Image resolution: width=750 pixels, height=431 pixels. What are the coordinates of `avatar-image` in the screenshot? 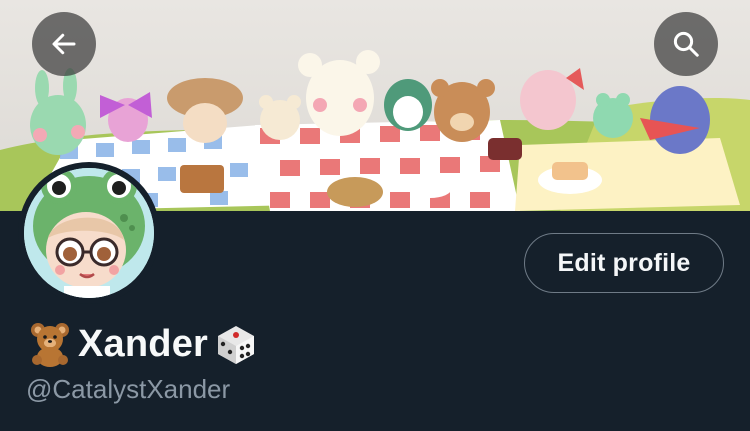 It's located at (89, 233).